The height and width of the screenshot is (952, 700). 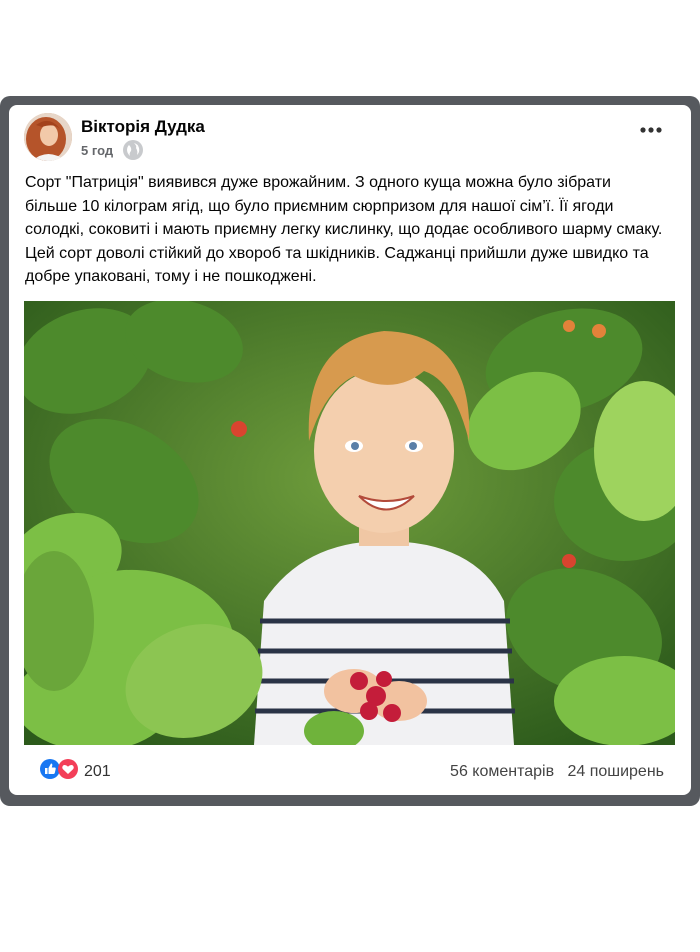 I want to click on shares-count: 24 поширень, so click(x=615, y=771).